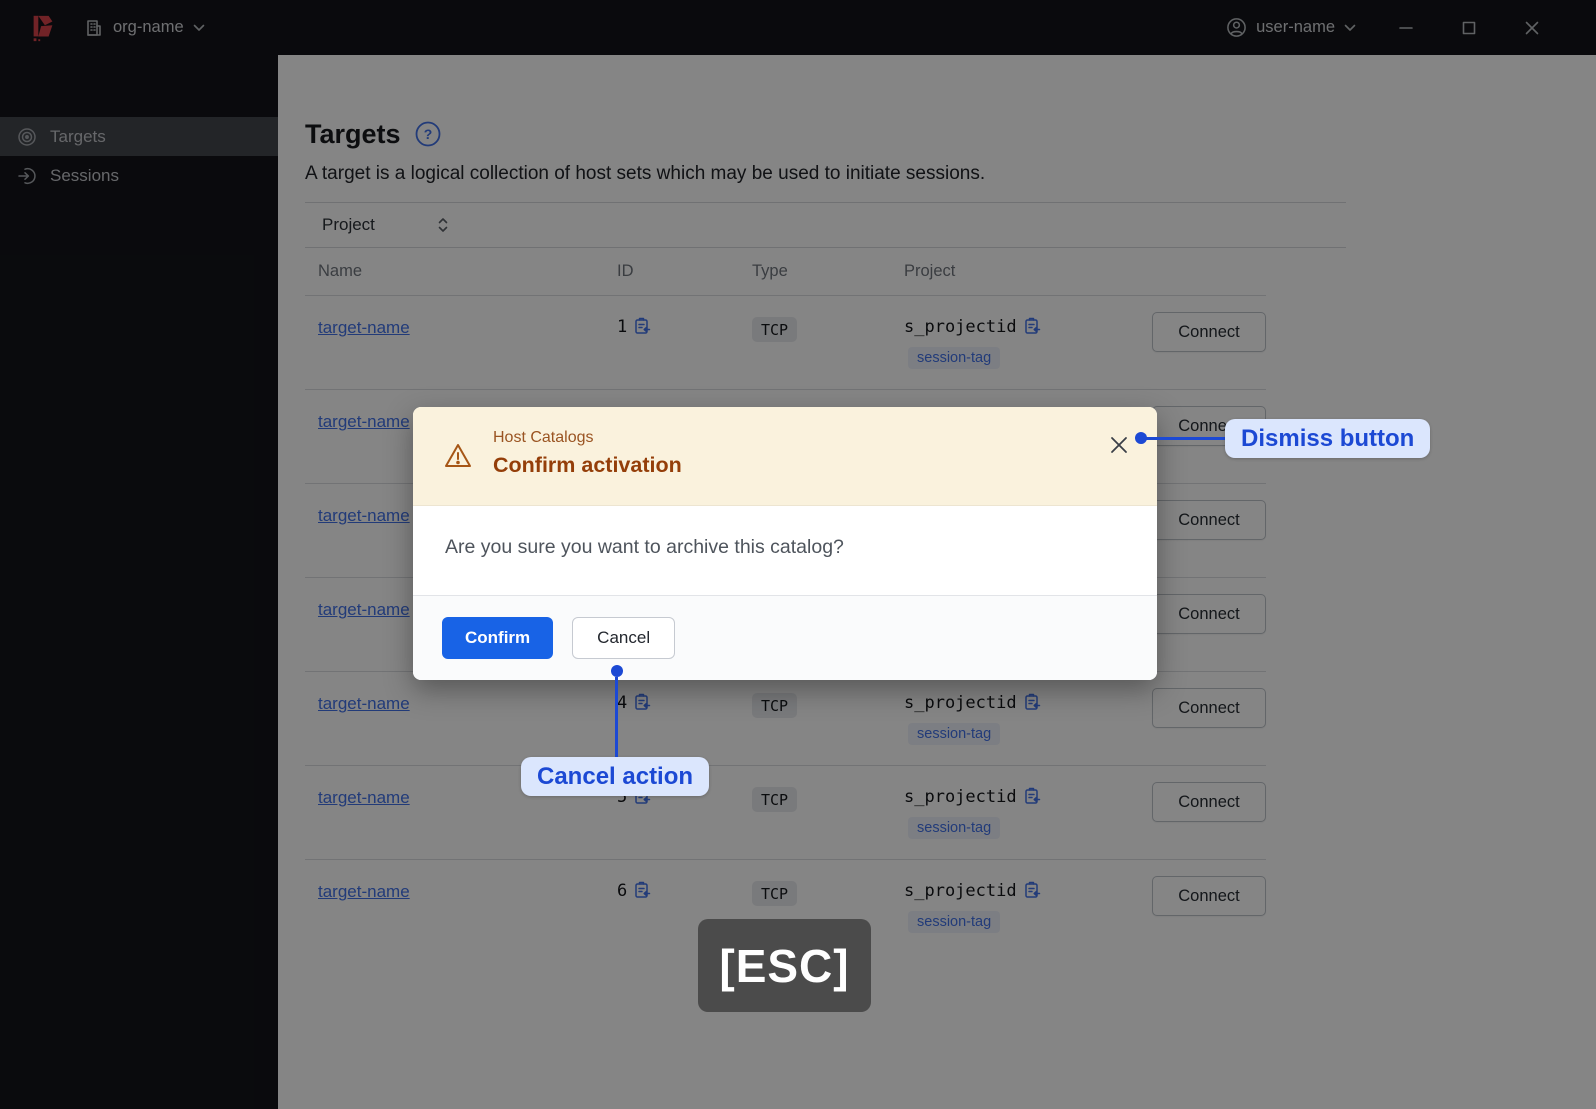 The image size is (1596, 1109). I want to click on esc-key-label: [ESC], so click(784, 965).